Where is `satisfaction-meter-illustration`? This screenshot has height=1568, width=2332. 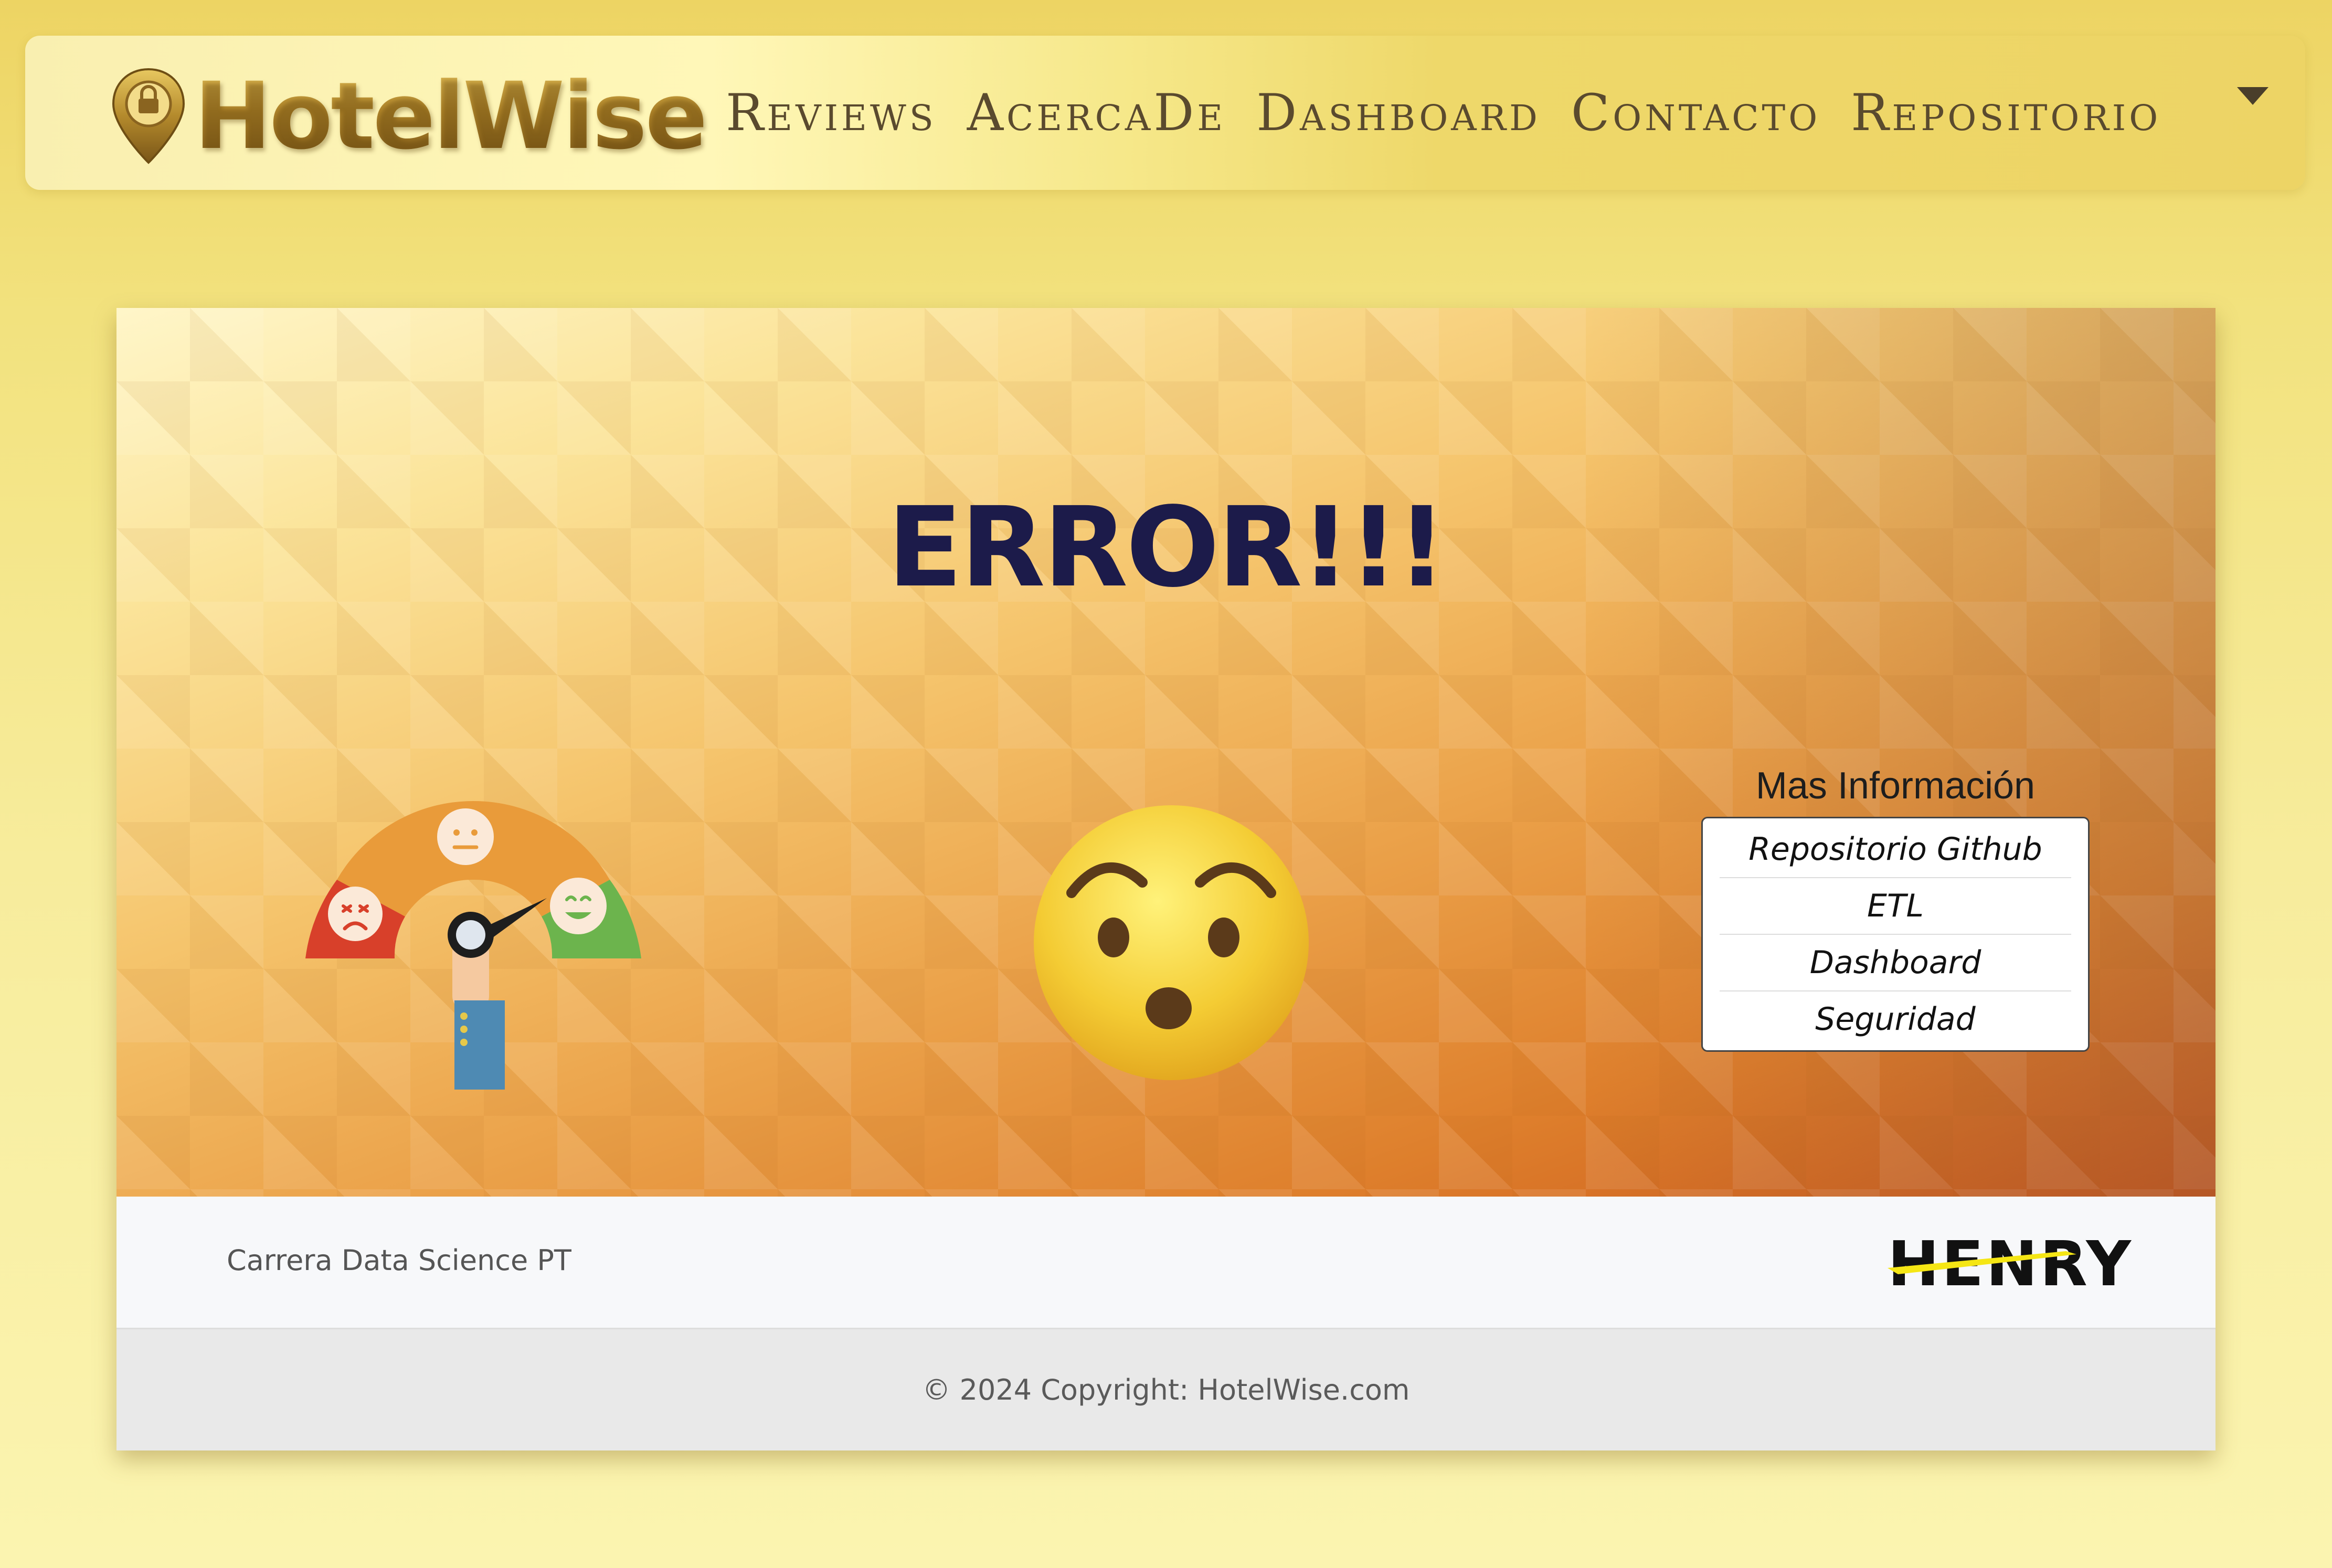 satisfaction-meter-illustration is located at coordinates (474, 942).